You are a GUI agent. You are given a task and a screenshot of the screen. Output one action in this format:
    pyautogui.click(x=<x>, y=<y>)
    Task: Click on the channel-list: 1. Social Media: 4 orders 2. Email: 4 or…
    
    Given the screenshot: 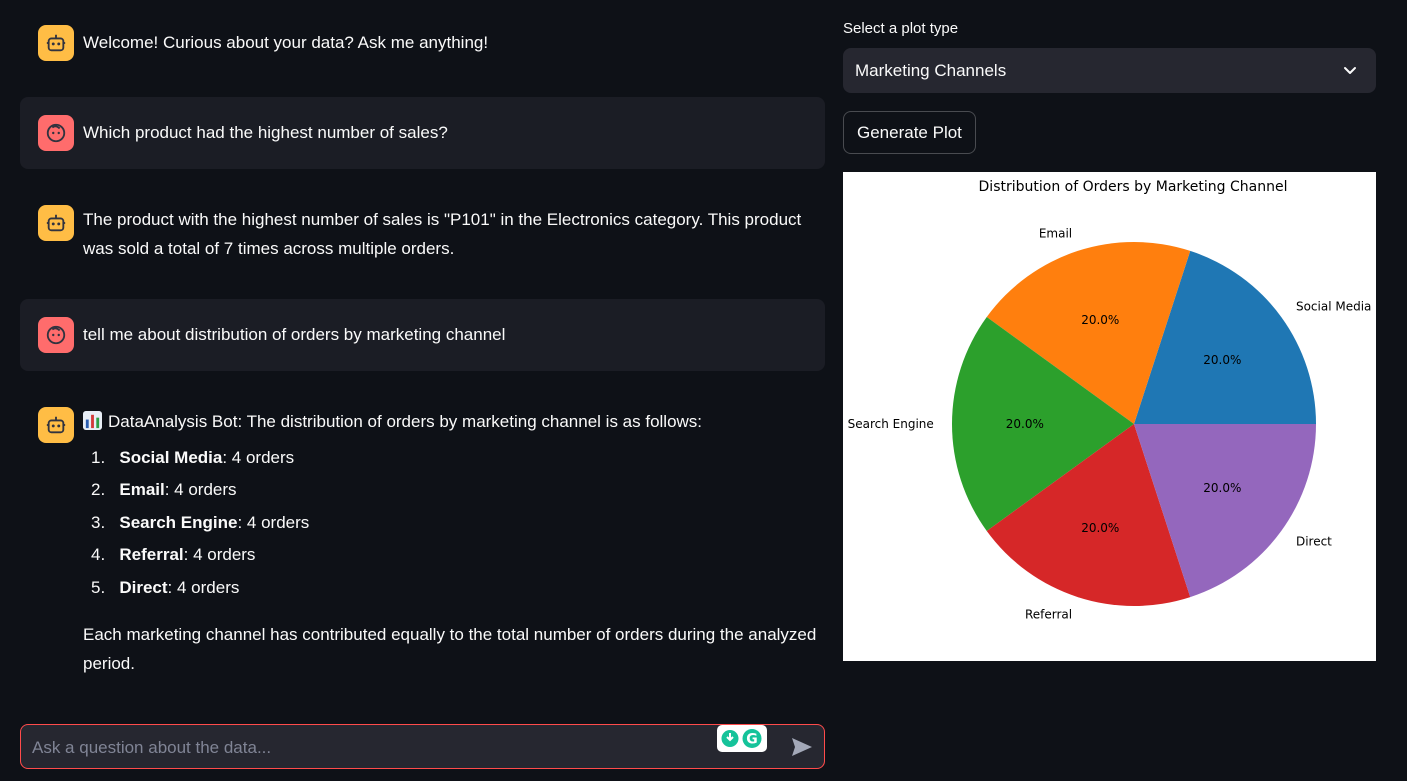 What is the action you would take?
    pyautogui.click(x=450, y=523)
    